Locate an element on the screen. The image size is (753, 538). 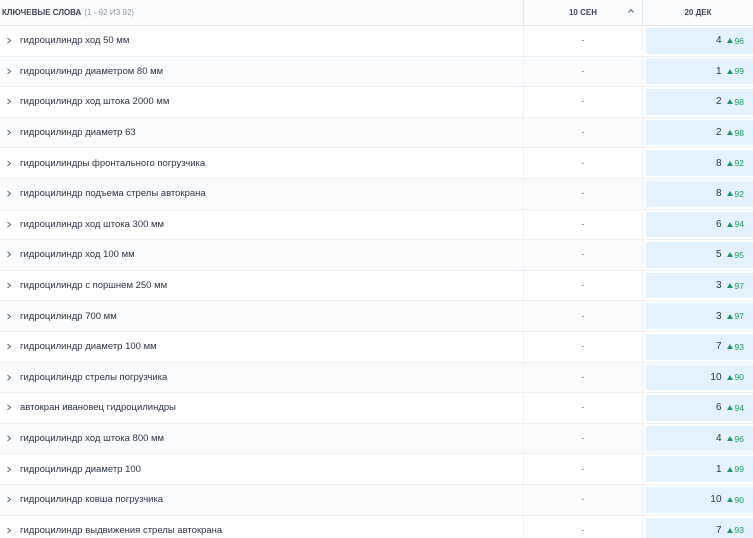
position-highlight: 5 95 is located at coordinates (699, 255).